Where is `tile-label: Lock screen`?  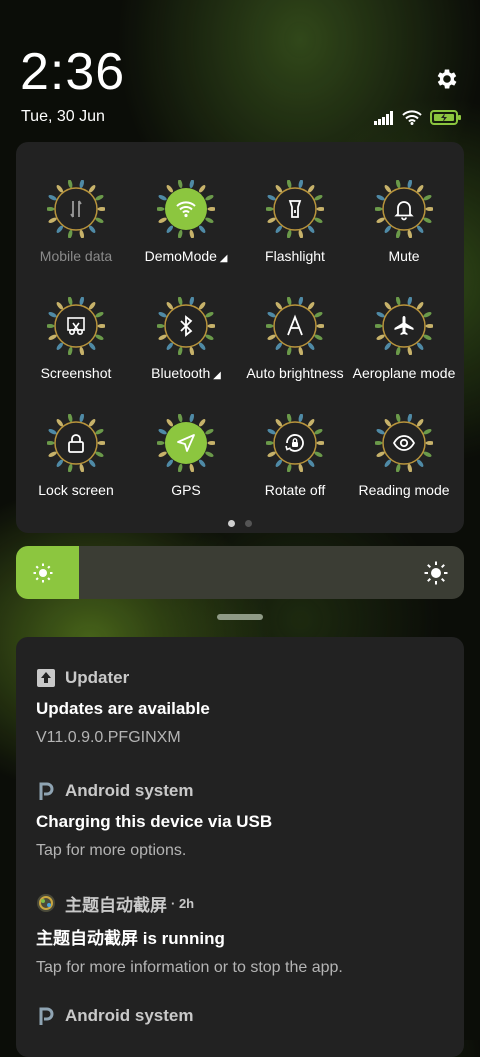 tile-label: Lock screen is located at coordinates (76, 490).